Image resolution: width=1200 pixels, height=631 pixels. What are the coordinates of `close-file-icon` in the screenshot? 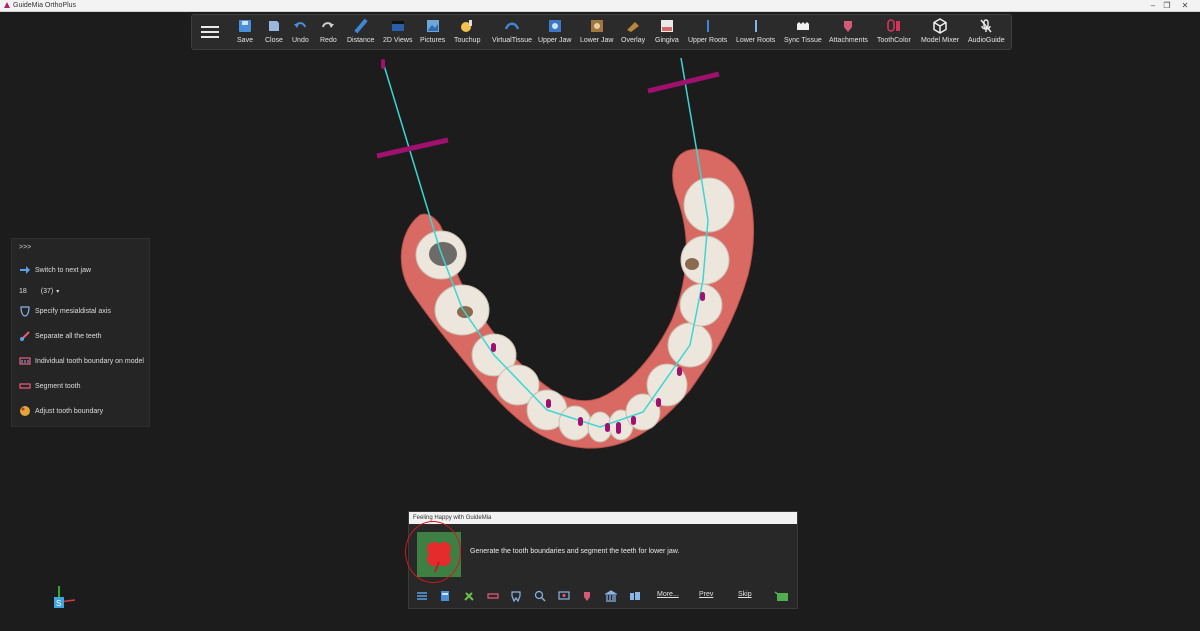 It's located at (273, 26).